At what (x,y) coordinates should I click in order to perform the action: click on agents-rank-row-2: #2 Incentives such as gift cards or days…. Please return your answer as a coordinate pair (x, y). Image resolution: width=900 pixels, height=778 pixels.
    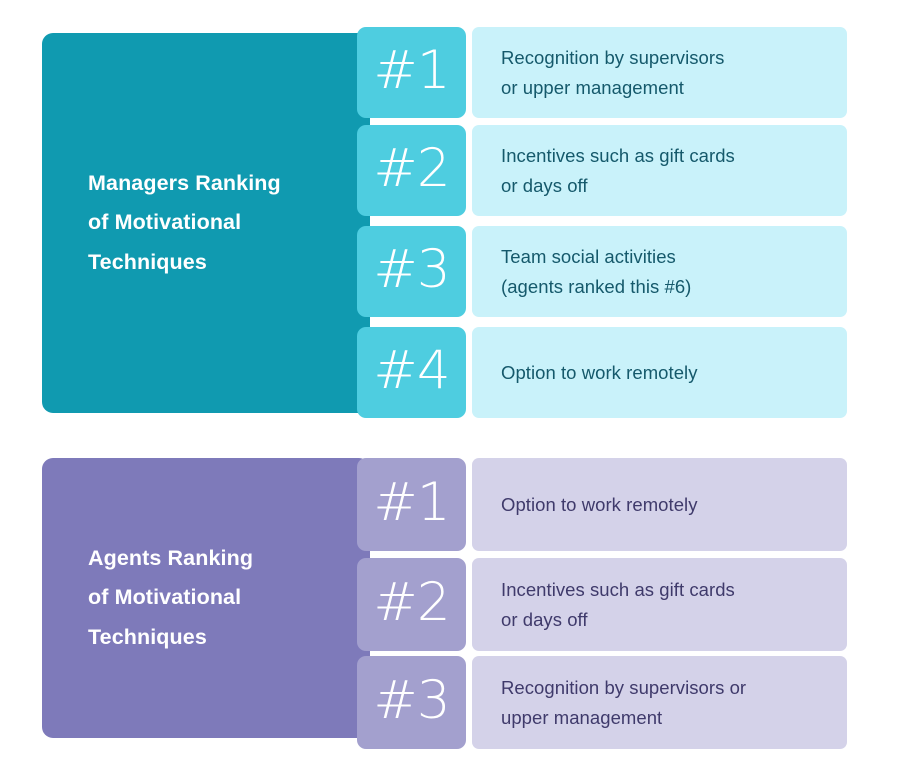
    Looking at the image, I should click on (628, 604).